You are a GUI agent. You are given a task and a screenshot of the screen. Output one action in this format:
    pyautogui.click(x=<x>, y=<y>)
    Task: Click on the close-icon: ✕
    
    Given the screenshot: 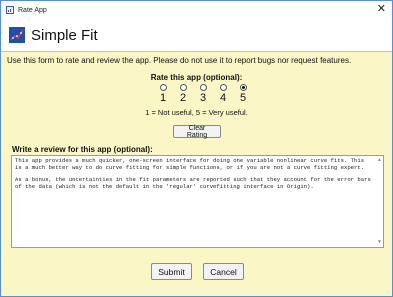 What is the action you would take?
    pyautogui.click(x=381, y=9)
    